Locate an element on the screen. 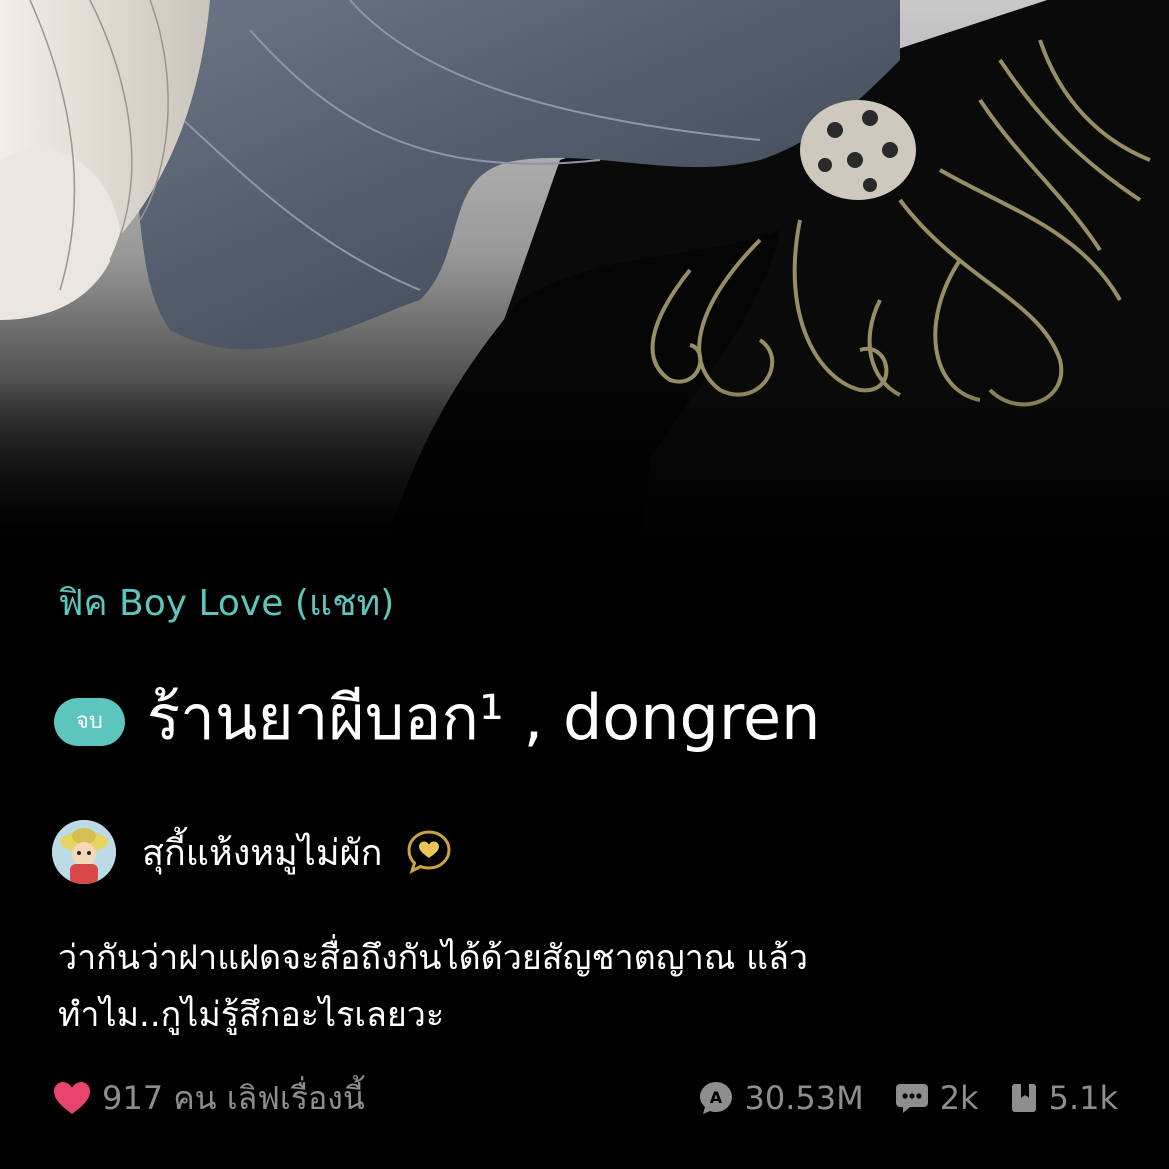 This screenshot has height=1169, width=1169. stats-bar: 917 คน เลิฟเรื่องนี้ A 30.53M 2k 5.1k is located at coordinates (585, 1098).